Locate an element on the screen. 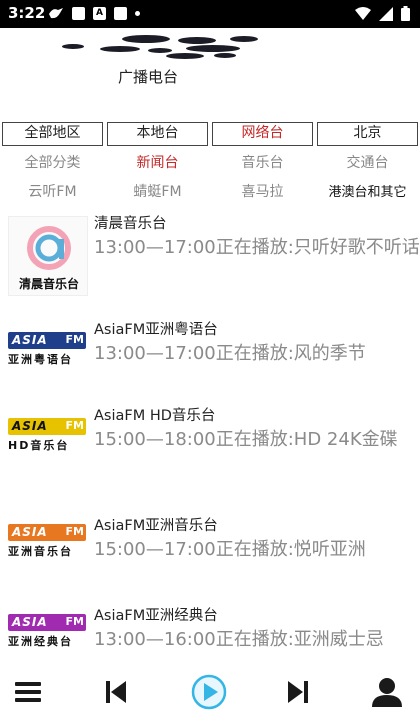 This screenshot has width=420, height=720. station-program: 13:00—16:00正在播放:亚洲威士忌 is located at coordinates (239, 639).